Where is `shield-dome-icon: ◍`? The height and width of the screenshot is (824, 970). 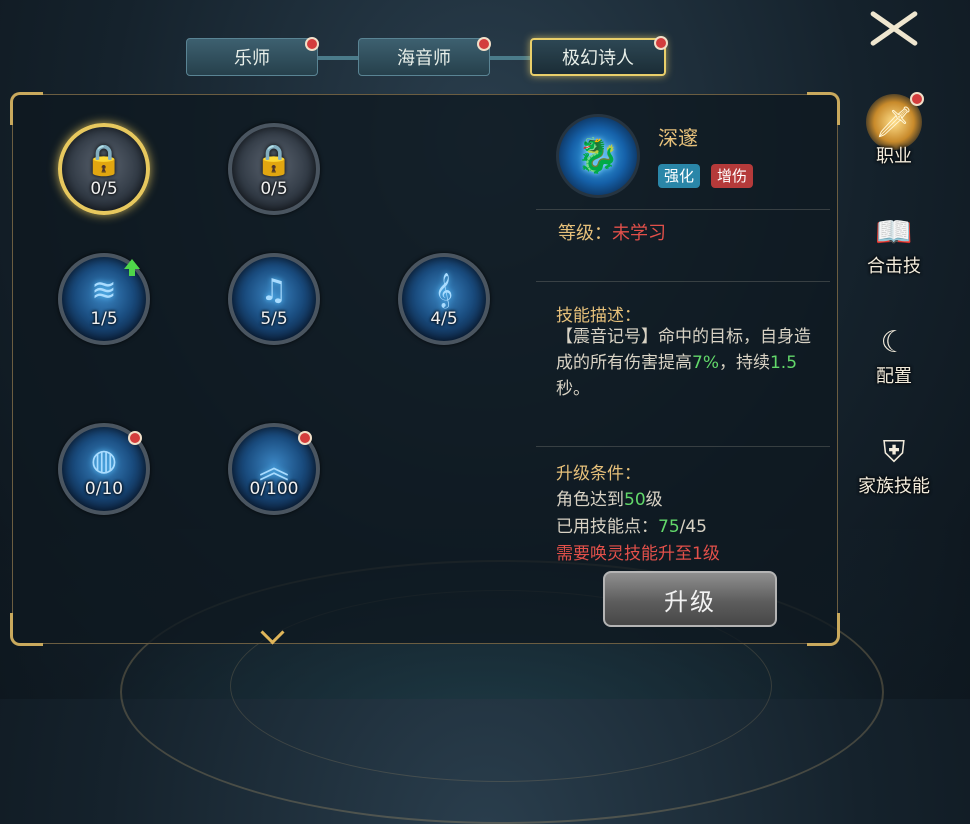
shield-dome-icon: ◍ is located at coordinates (104, 460).